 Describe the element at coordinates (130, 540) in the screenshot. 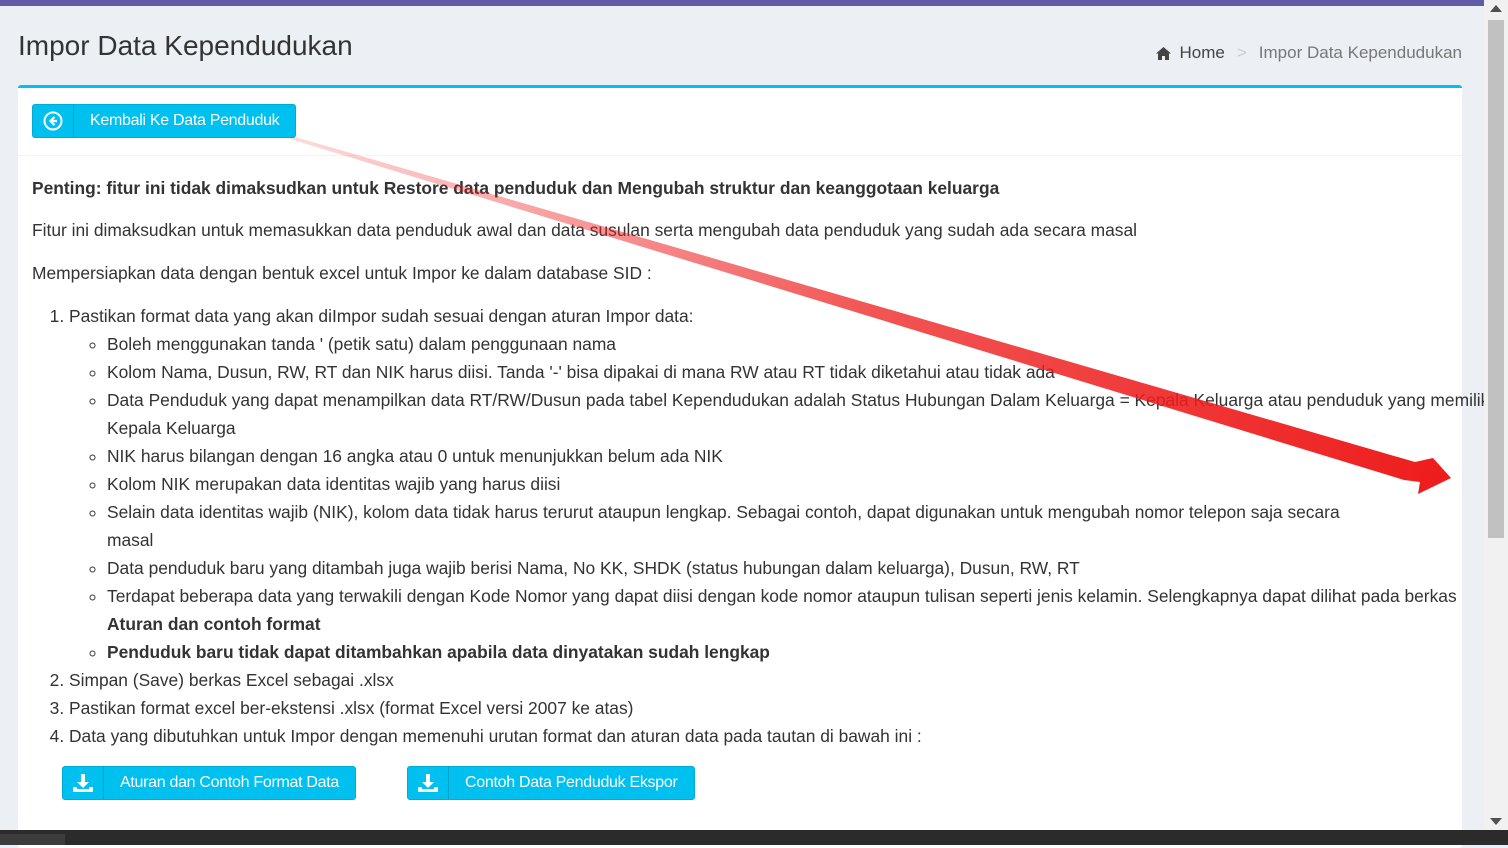

I see `rule-text-continued: masal` at that location.